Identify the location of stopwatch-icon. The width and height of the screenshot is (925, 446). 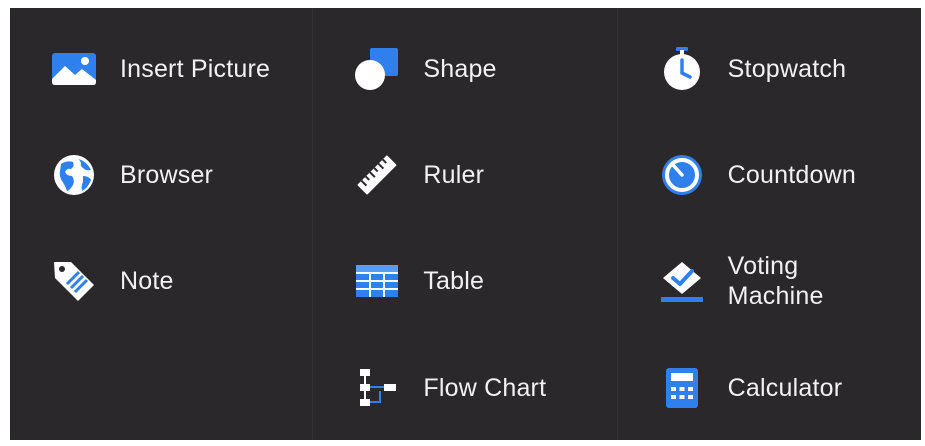
(682, 69).